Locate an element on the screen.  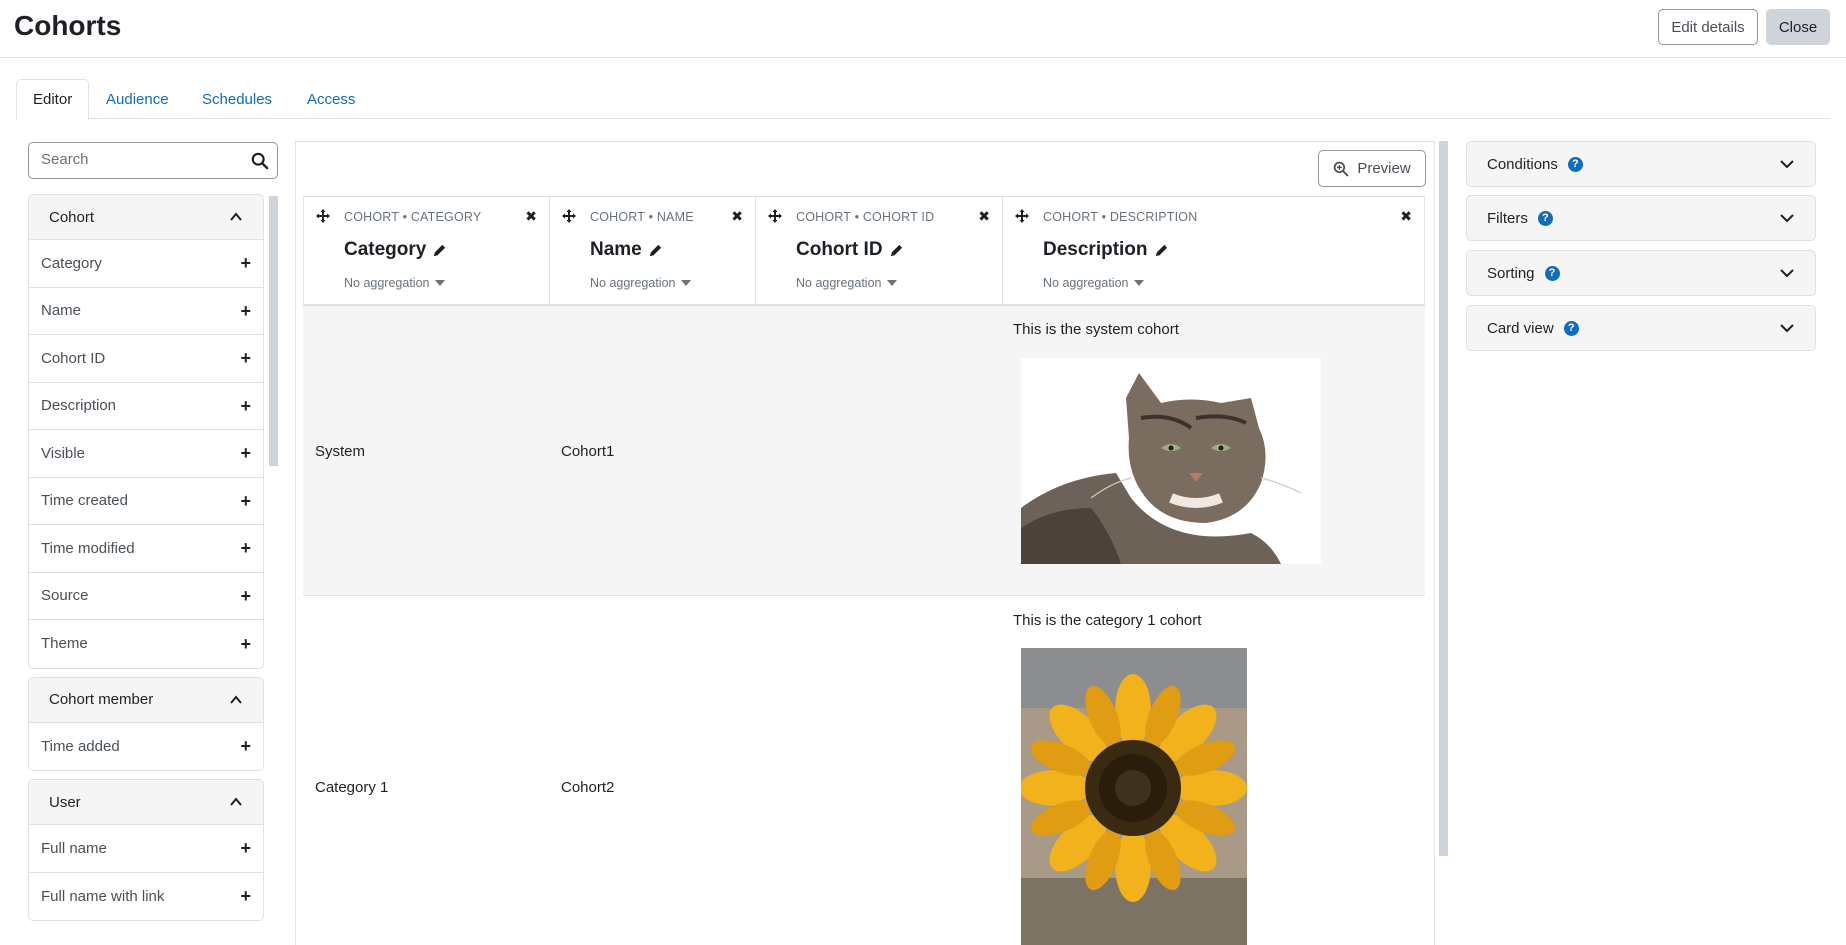
sidebar-item-full-name-link: Full name with link + is located at coordinates (146, 897).